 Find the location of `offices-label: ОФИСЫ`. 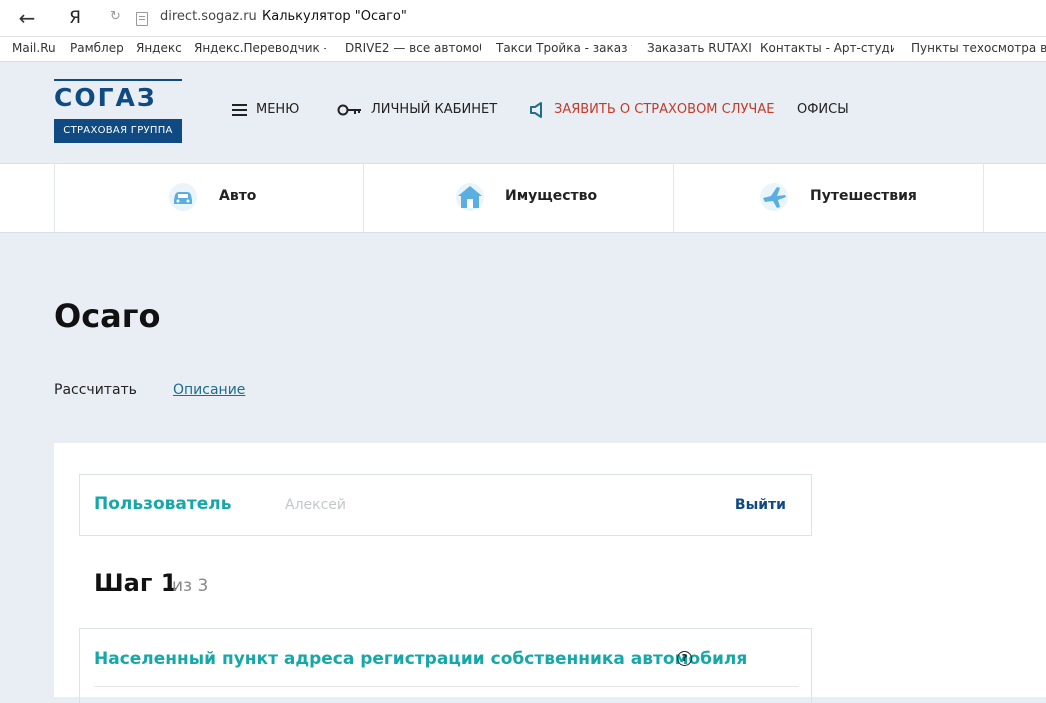

offices-label: ОФИСЫ is located at coordinates (823, 109).